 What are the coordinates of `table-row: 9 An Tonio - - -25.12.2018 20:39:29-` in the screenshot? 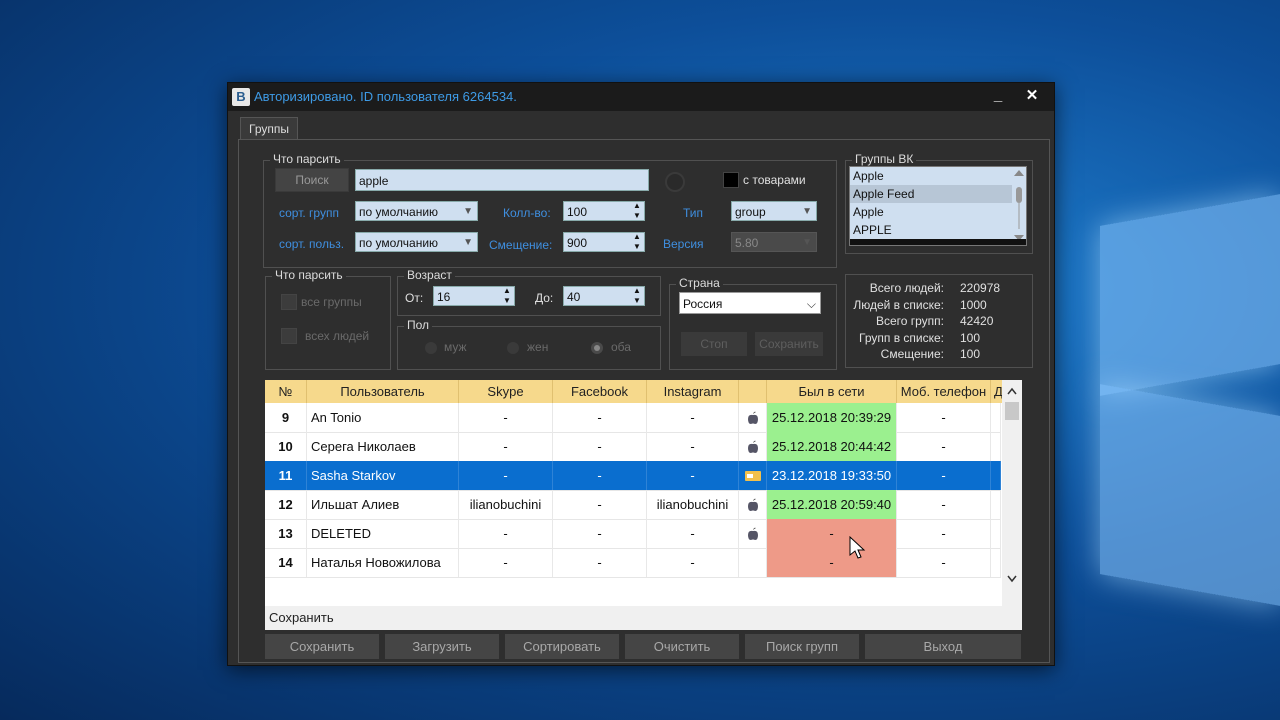 It's located at (633, 418).